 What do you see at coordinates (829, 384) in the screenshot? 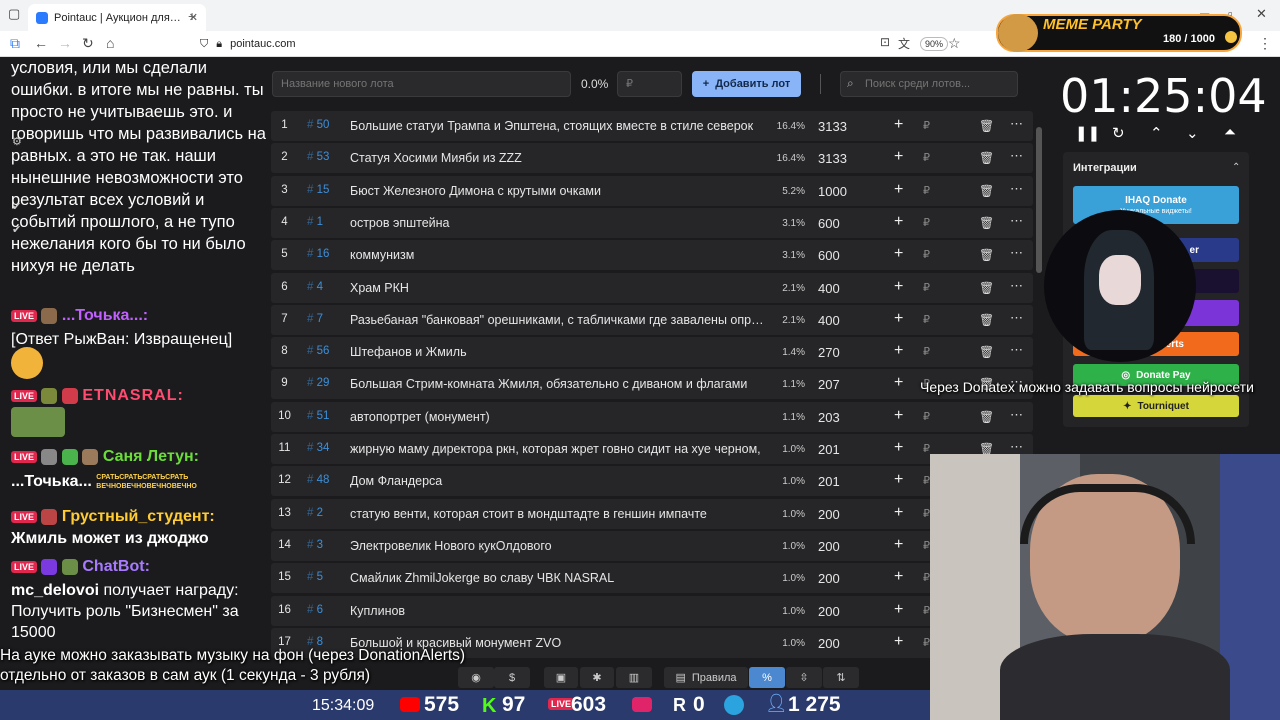
I see `lot-amount: 207` at bounding box center [829, 384].